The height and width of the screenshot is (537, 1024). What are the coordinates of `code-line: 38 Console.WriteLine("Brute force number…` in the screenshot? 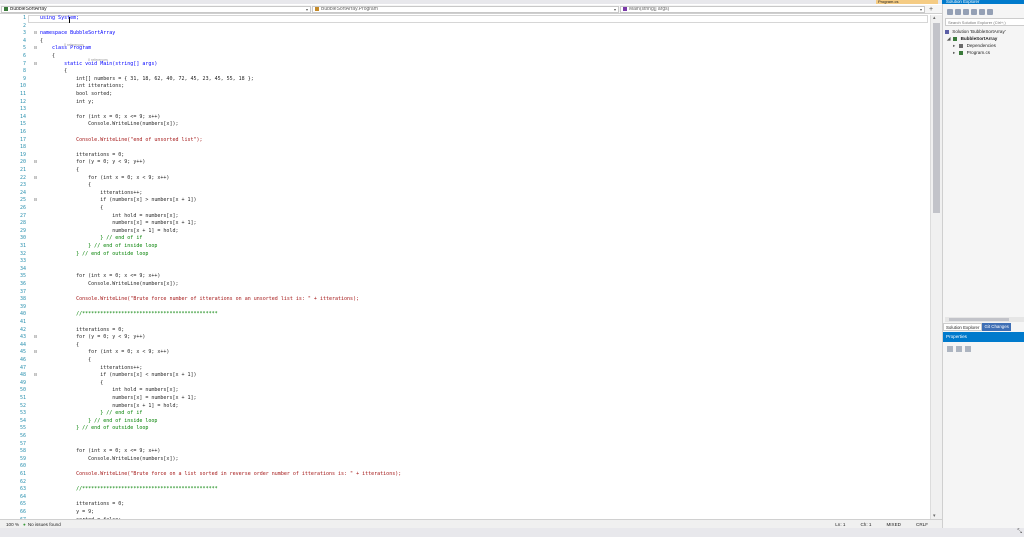 It's located at (465, 300).